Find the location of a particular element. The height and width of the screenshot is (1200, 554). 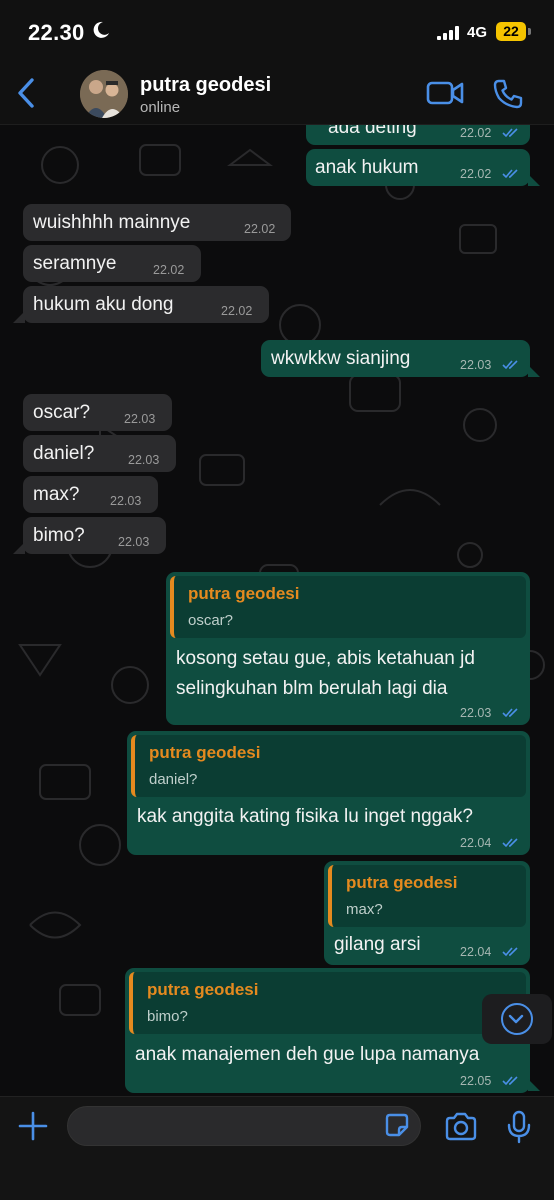

message-text: seramnye is located at coordinates (75, 263).